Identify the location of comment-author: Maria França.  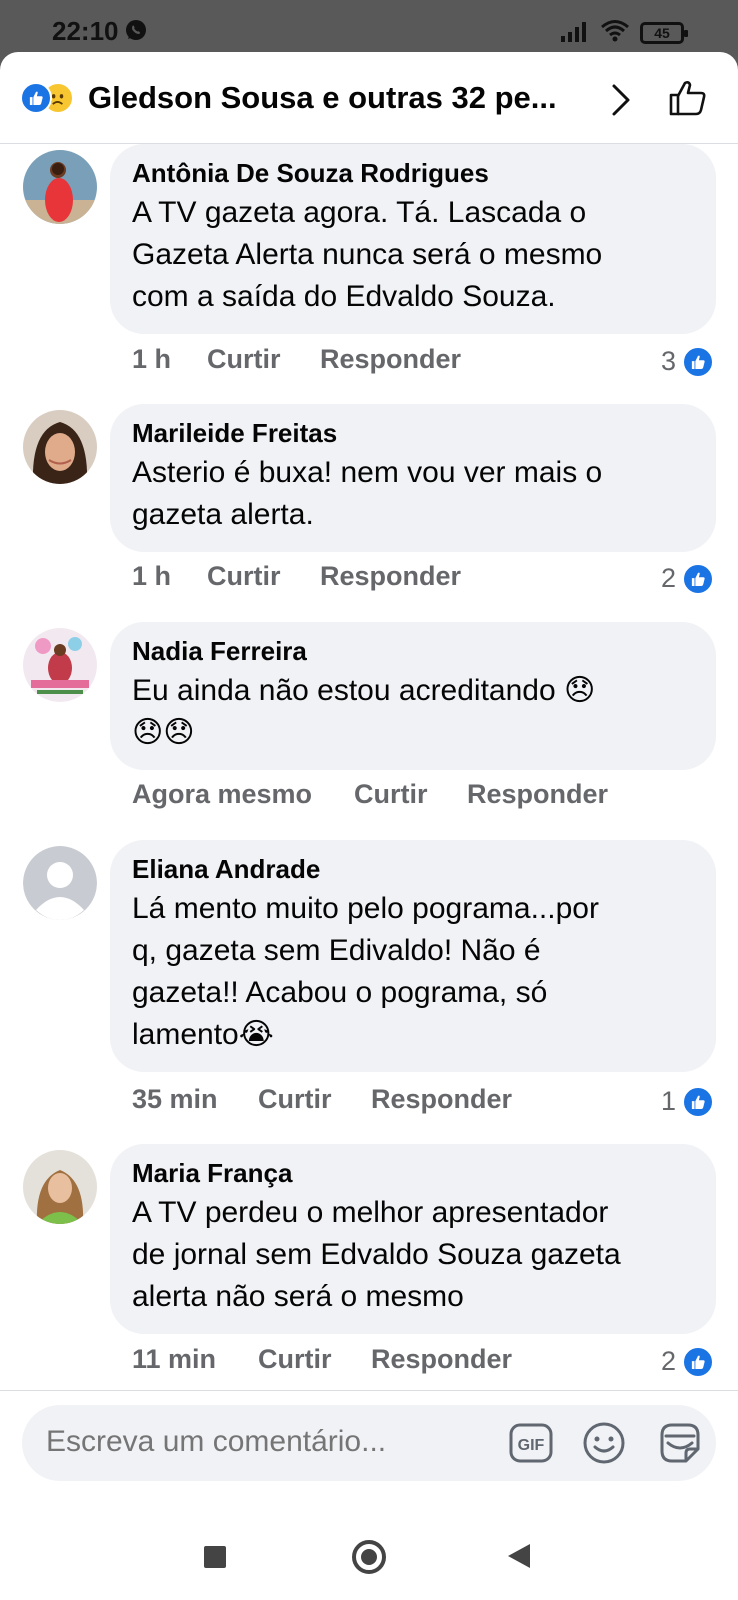
(413, 1173).